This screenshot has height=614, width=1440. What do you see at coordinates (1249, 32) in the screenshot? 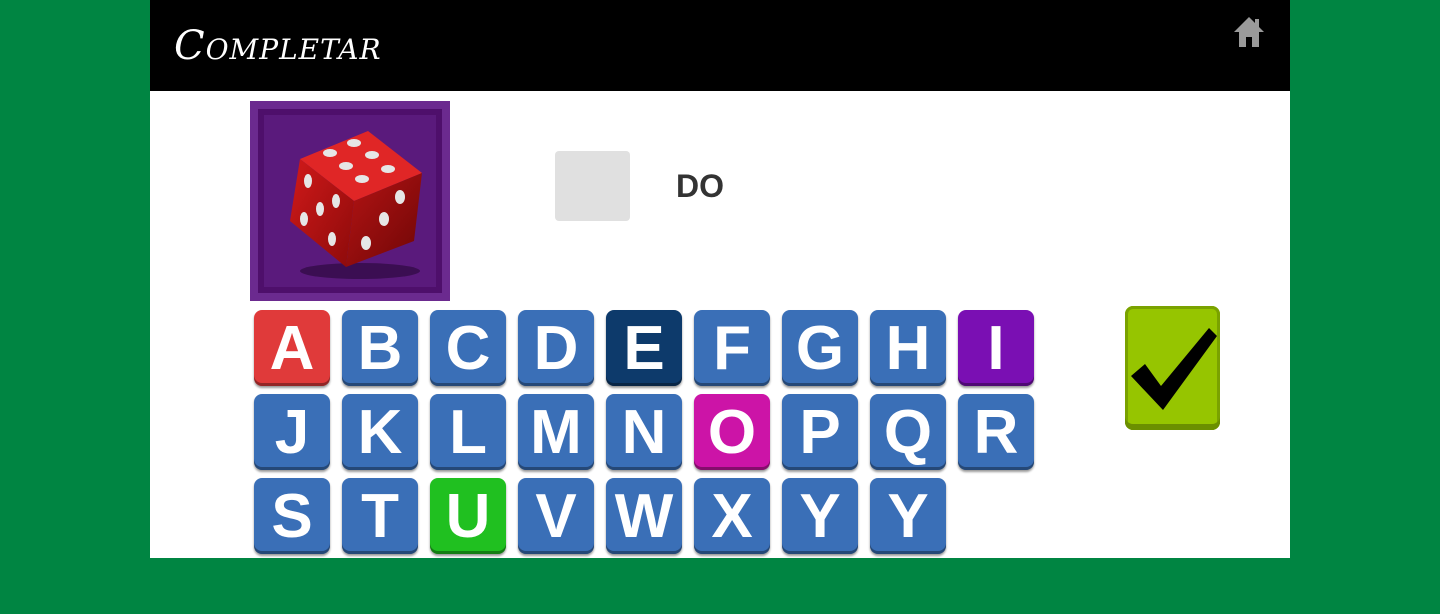
I see `home-icon` at bounding box center [1249, 32].